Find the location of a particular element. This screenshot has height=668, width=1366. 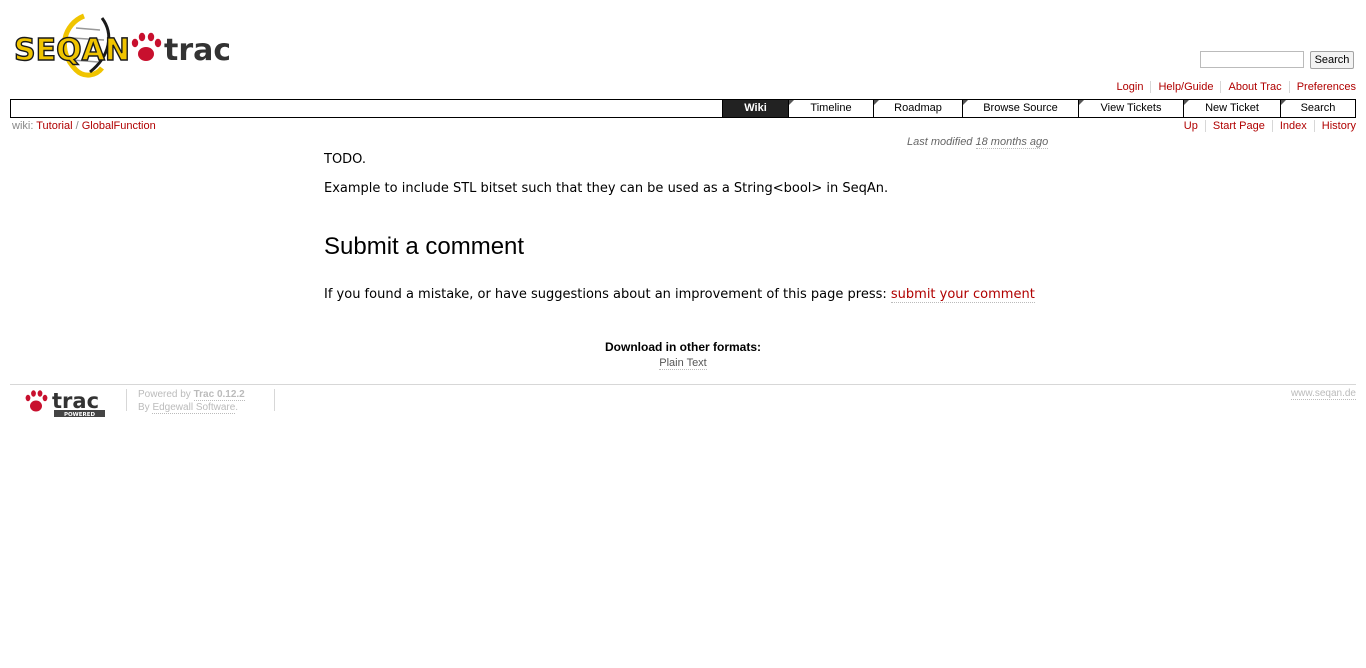

trac-powered-logo: trac POWERED is located at coordinates (66, 403).